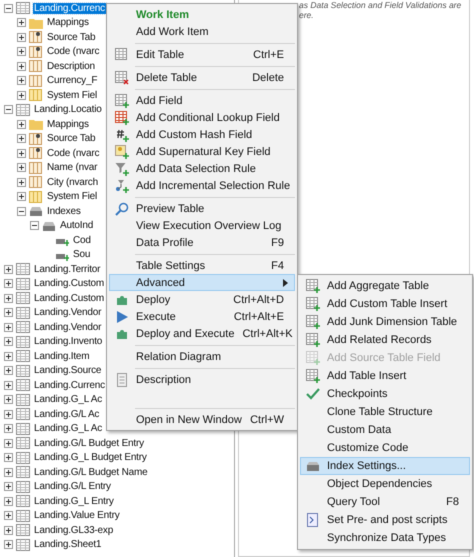 The height and width of the screenshot is (557, 474). What do you see at coordinates (385, 448) in the screenshot?
I see `menu-item: Customize Code` at bounding box center [385, 448].